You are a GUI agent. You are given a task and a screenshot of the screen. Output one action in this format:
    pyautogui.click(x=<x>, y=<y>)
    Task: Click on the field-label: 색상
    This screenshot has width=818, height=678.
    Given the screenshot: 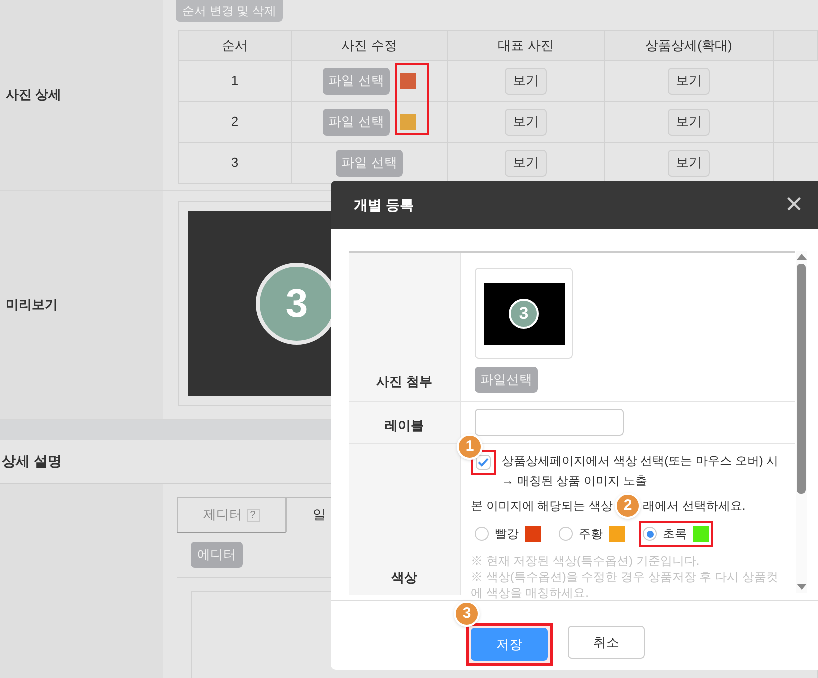 What is the action you would take?
    pyautogui.click(x=405, y=577)
    